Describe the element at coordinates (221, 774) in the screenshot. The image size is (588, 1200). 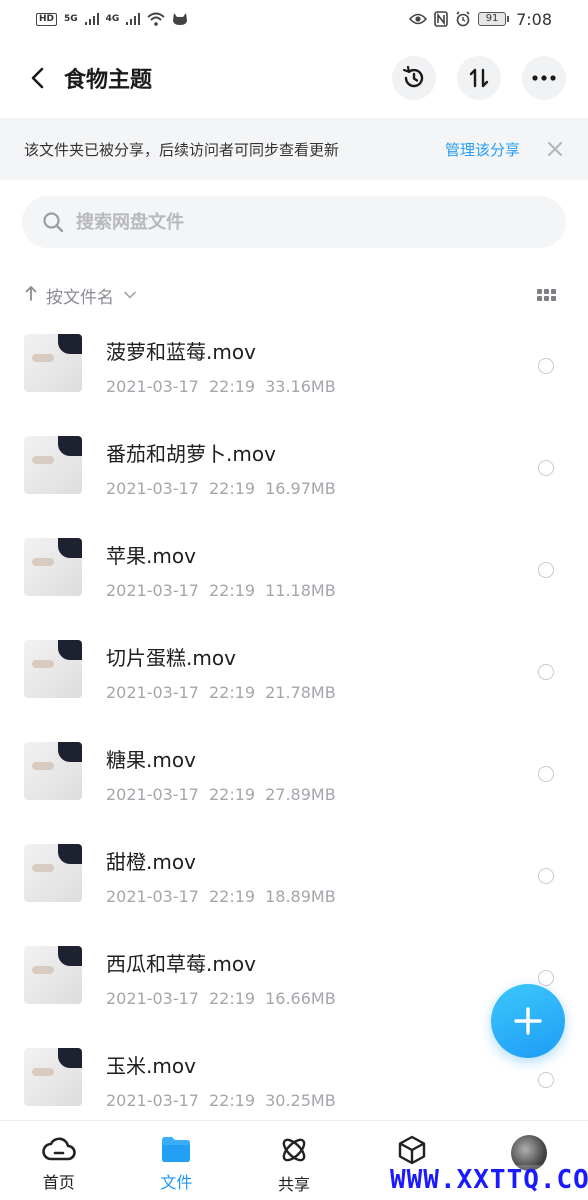
I see `file-info: 糖果.mov 2021-03-17 22:19 27.89MB` at that location.